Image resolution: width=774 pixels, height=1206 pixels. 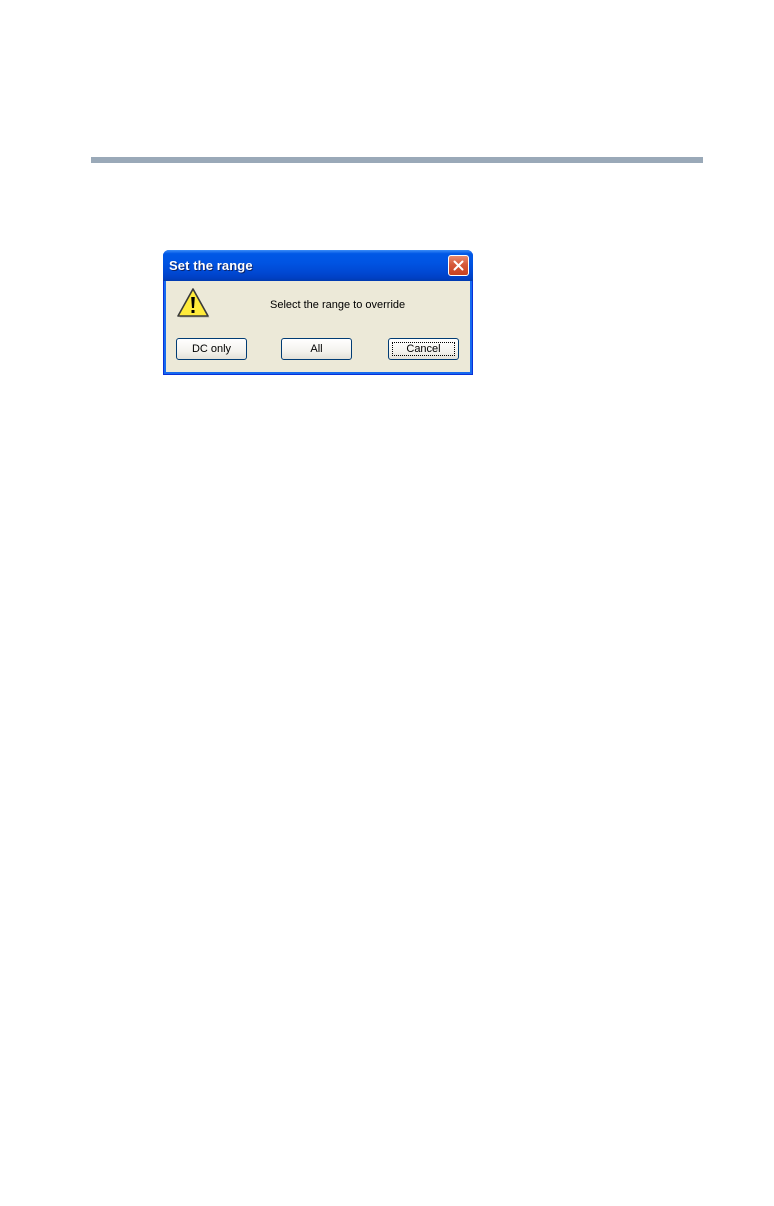 What do you see at coordinates (397, 160) in the screenshot?
I see `page-header-rule` at bounding box center [397, 160].